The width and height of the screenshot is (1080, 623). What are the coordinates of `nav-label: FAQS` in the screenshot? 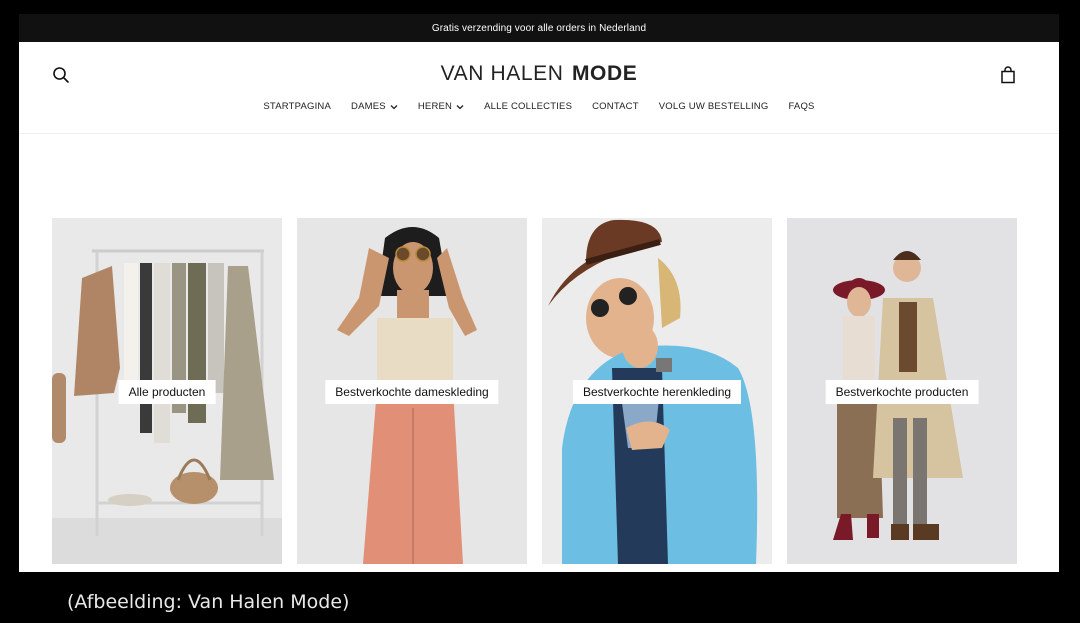 It's located at (801, 106).